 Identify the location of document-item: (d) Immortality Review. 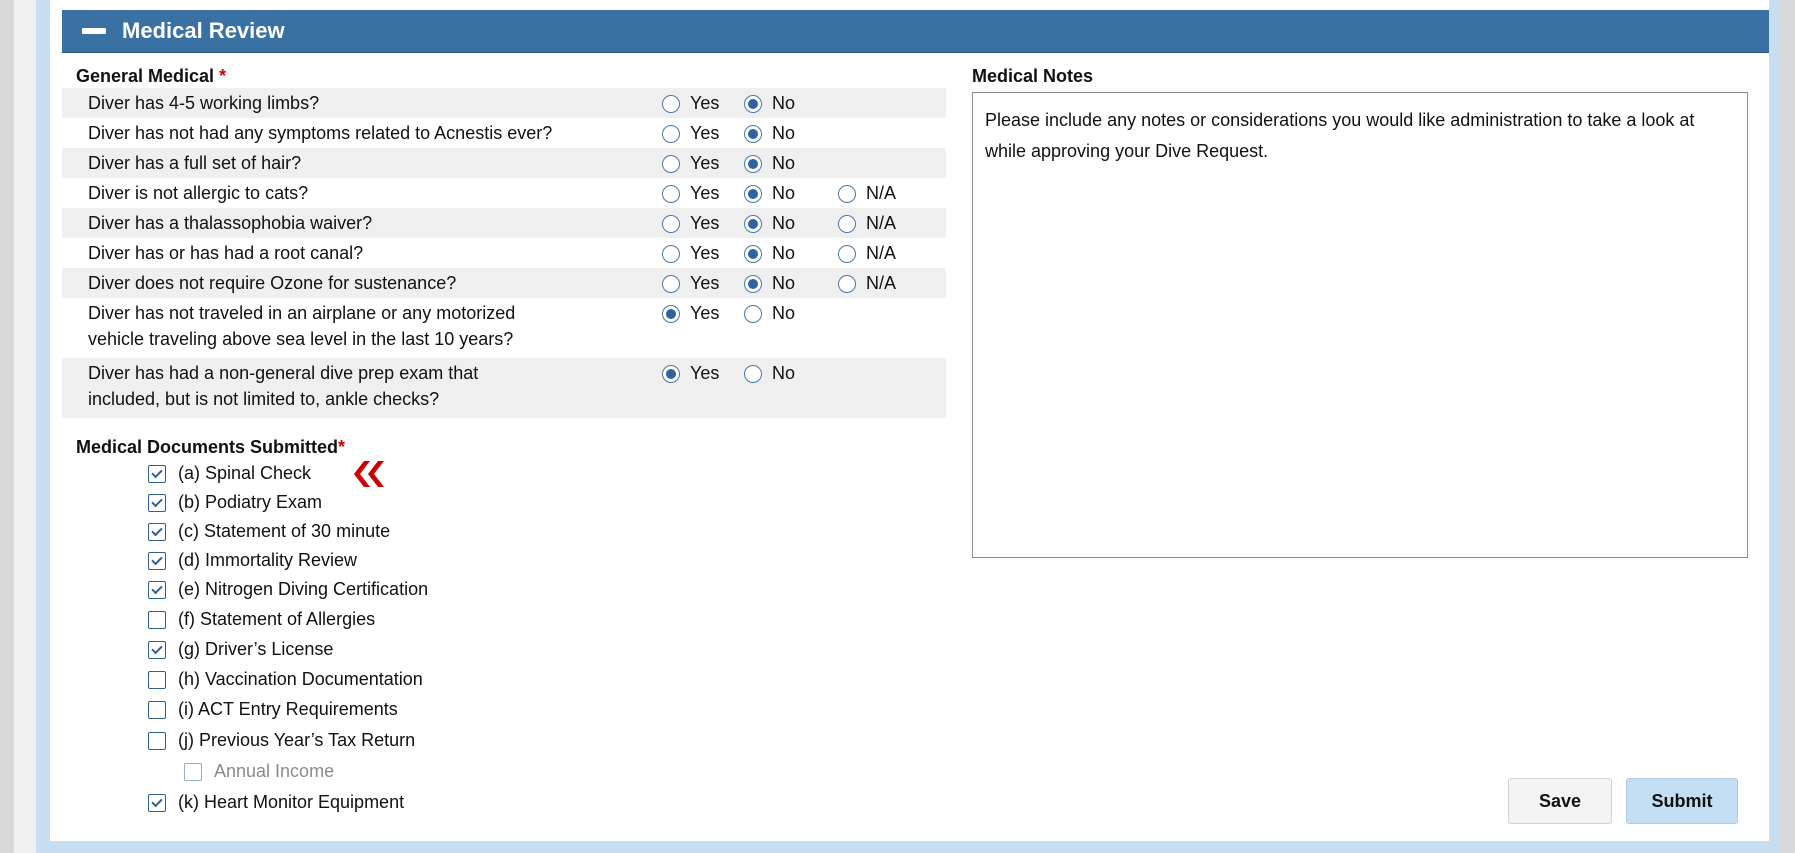
(252, 560).